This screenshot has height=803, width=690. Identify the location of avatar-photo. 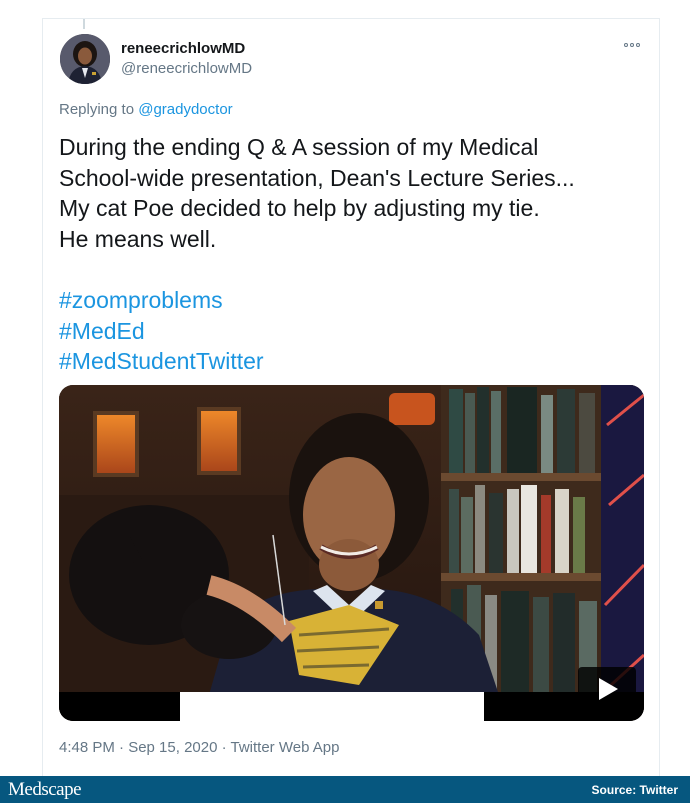
(85, 59).